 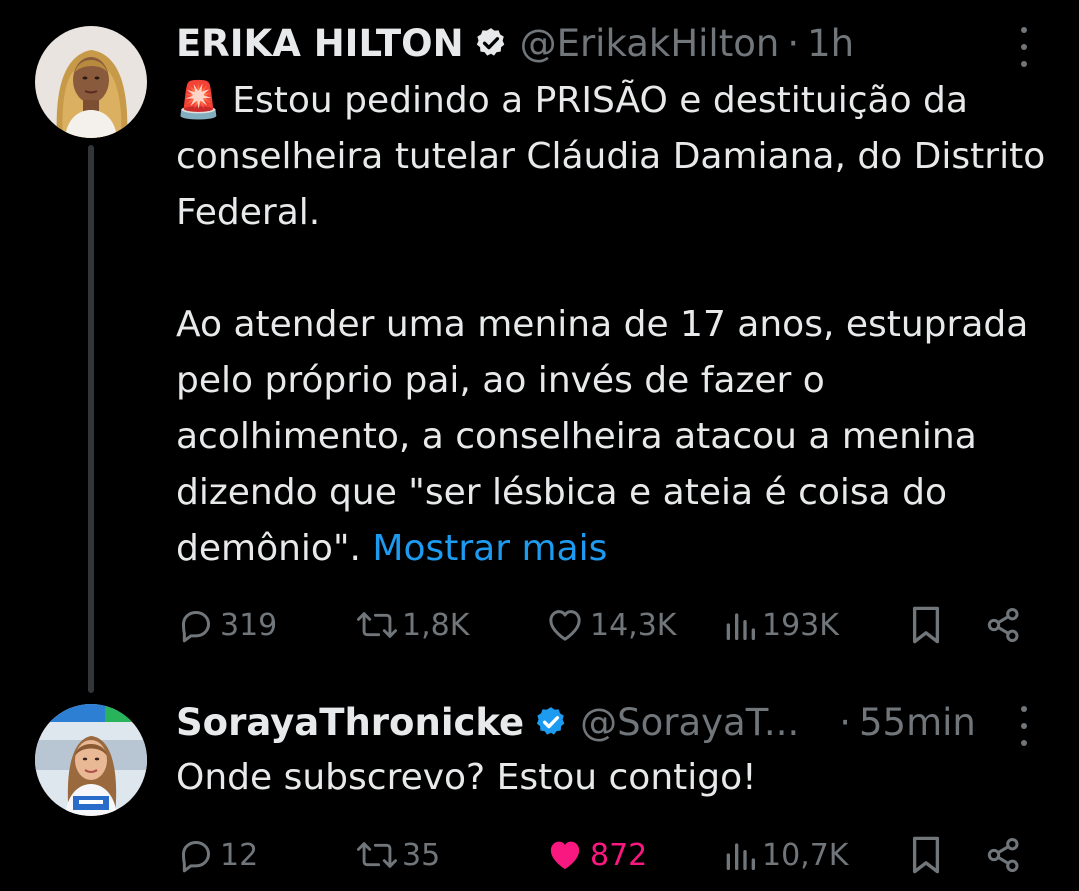 I want to click on tweet-body: Onde subscrevo? Estou contigo!, so click(x=616, y=778).